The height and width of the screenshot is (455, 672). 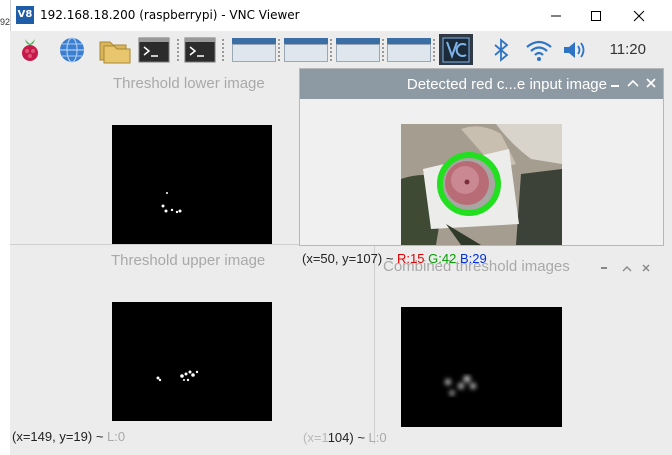 I want to click on status-green: G:42, so click(x=442, y=258).